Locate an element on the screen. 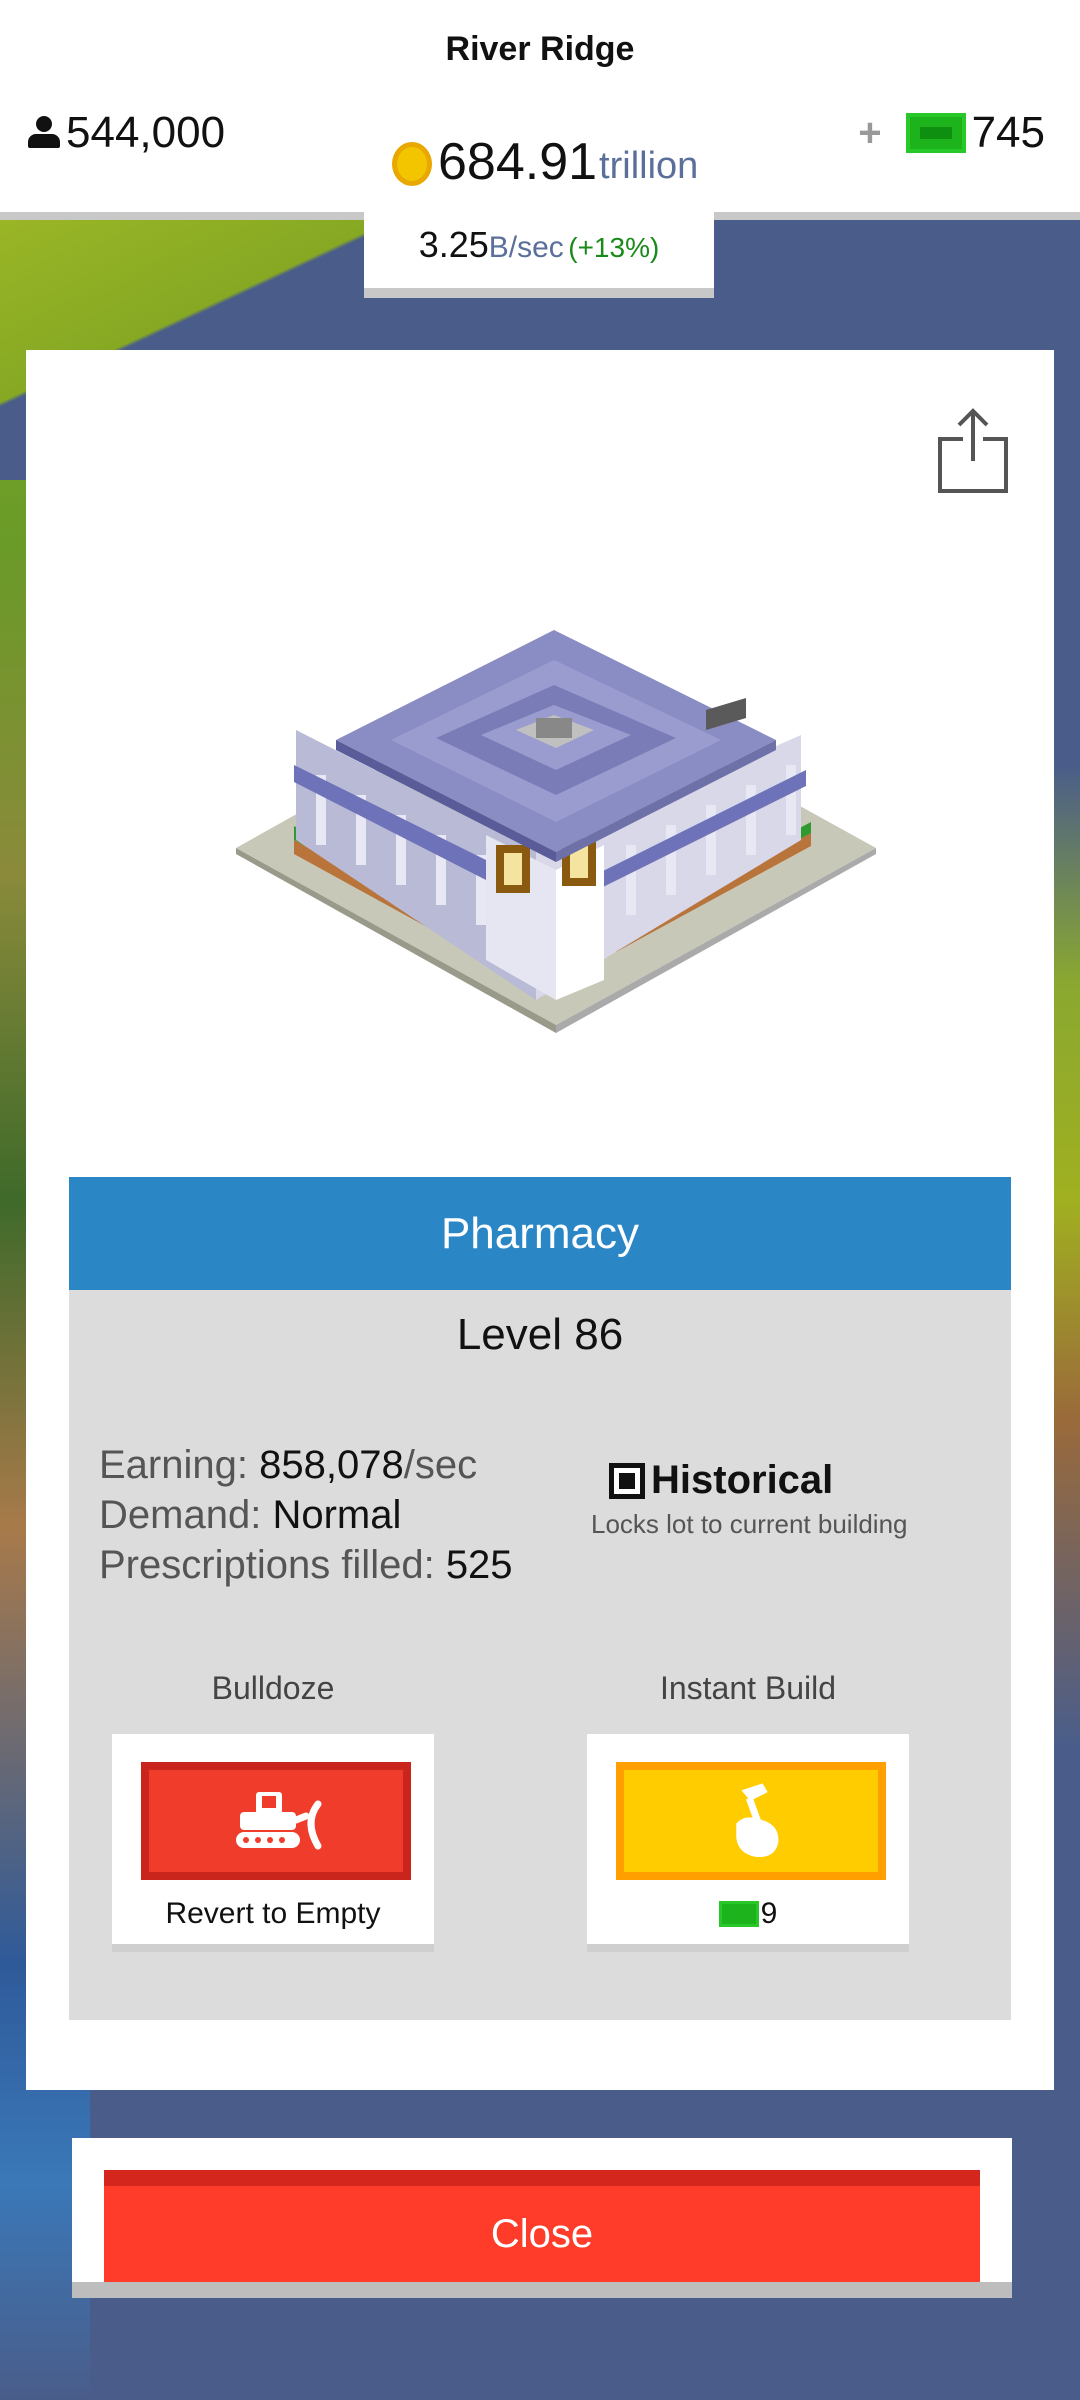  bulldozer-icon is located at coordinates (279, 1821).